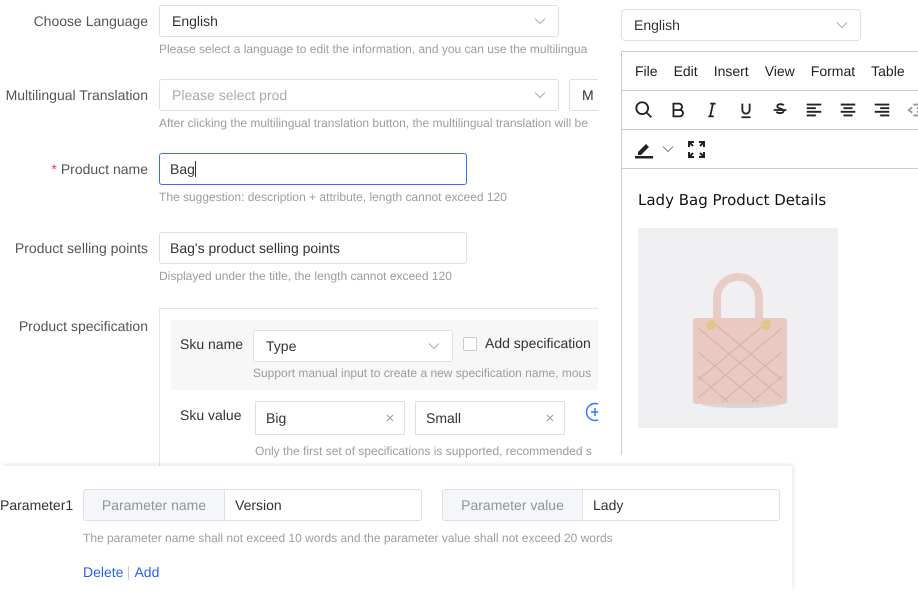 This screenshot has height=591, width=918. I want to click on hint-text: Please select a language to edit the information, and you can use the multilingua, so click(373, 49).